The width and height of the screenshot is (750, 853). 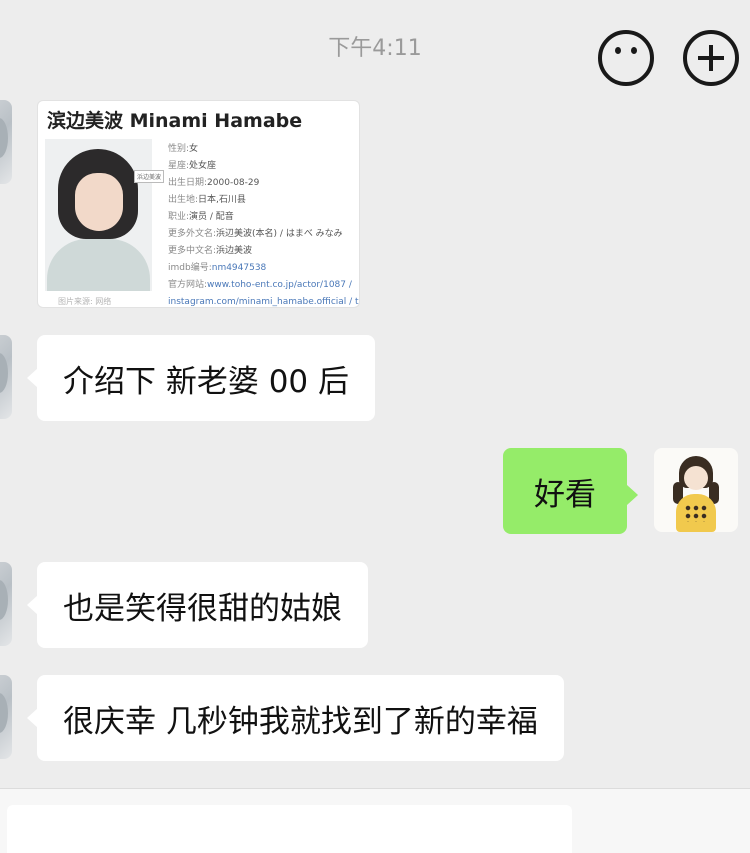 What do you see at coordinates (202, 608) in the screenshot?
I see `message-text: 也是笑得很甜的姑娘` at bounding box center [202, 608].